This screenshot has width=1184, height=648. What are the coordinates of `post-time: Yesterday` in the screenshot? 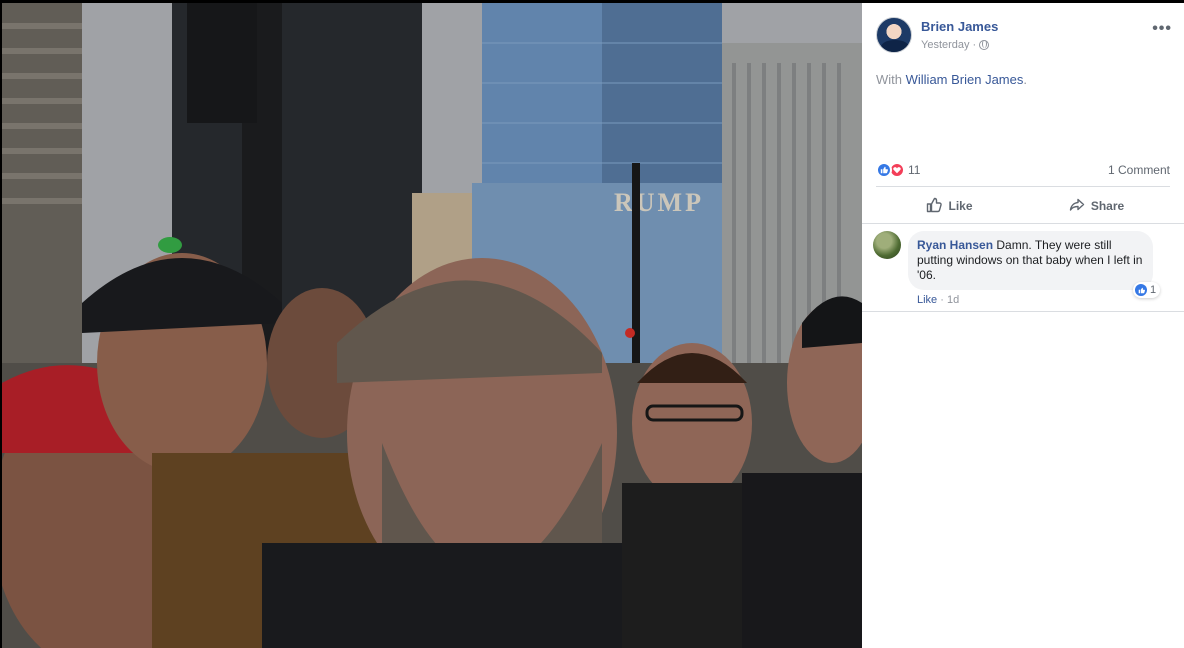 It's located at (945, 45).